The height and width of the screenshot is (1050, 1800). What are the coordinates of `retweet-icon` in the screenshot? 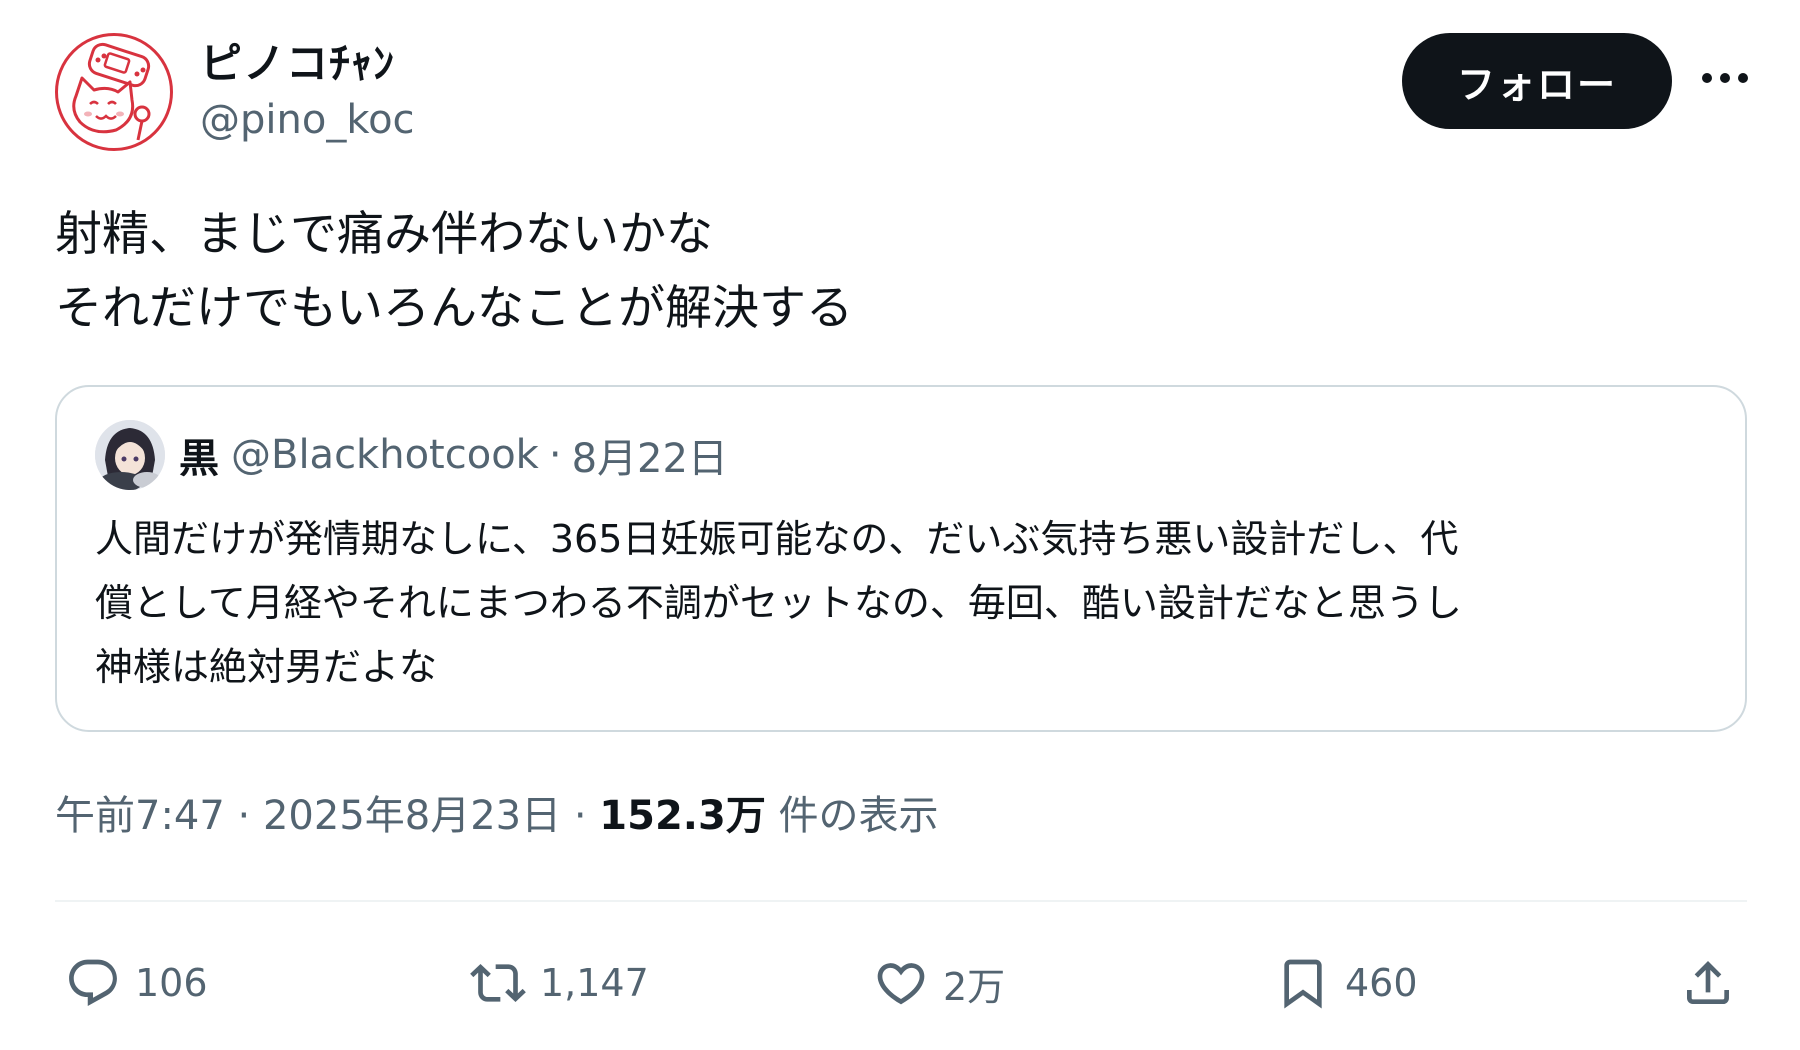 It's located at (498, 983).